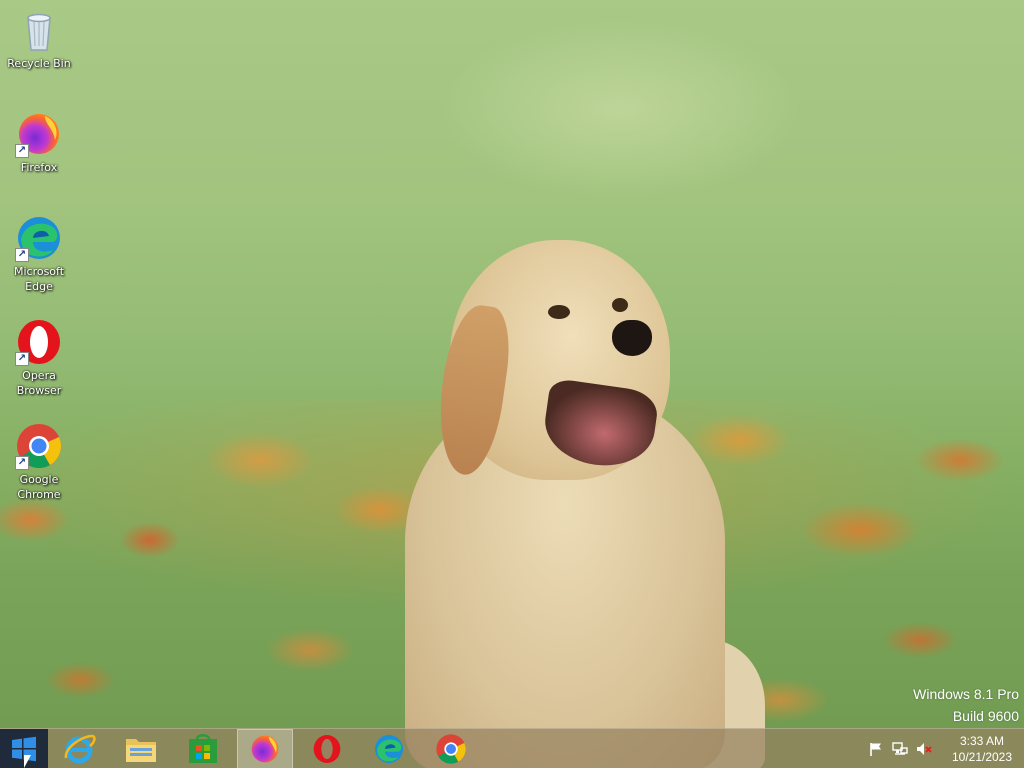 The width and height of the screenshot is (1024, 768). I want to click on watermark-edition: Windows 8.1 Pro, so click(966, 694).